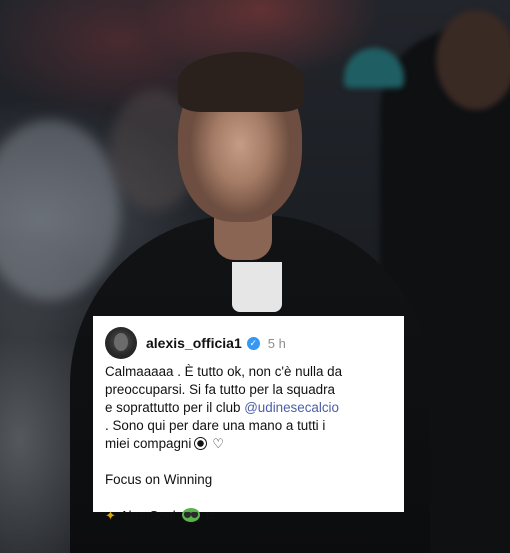  What do you see at coordinates (248, 462) in the screenshot?
I see `line-spacer` at bounding box center [248, 462].